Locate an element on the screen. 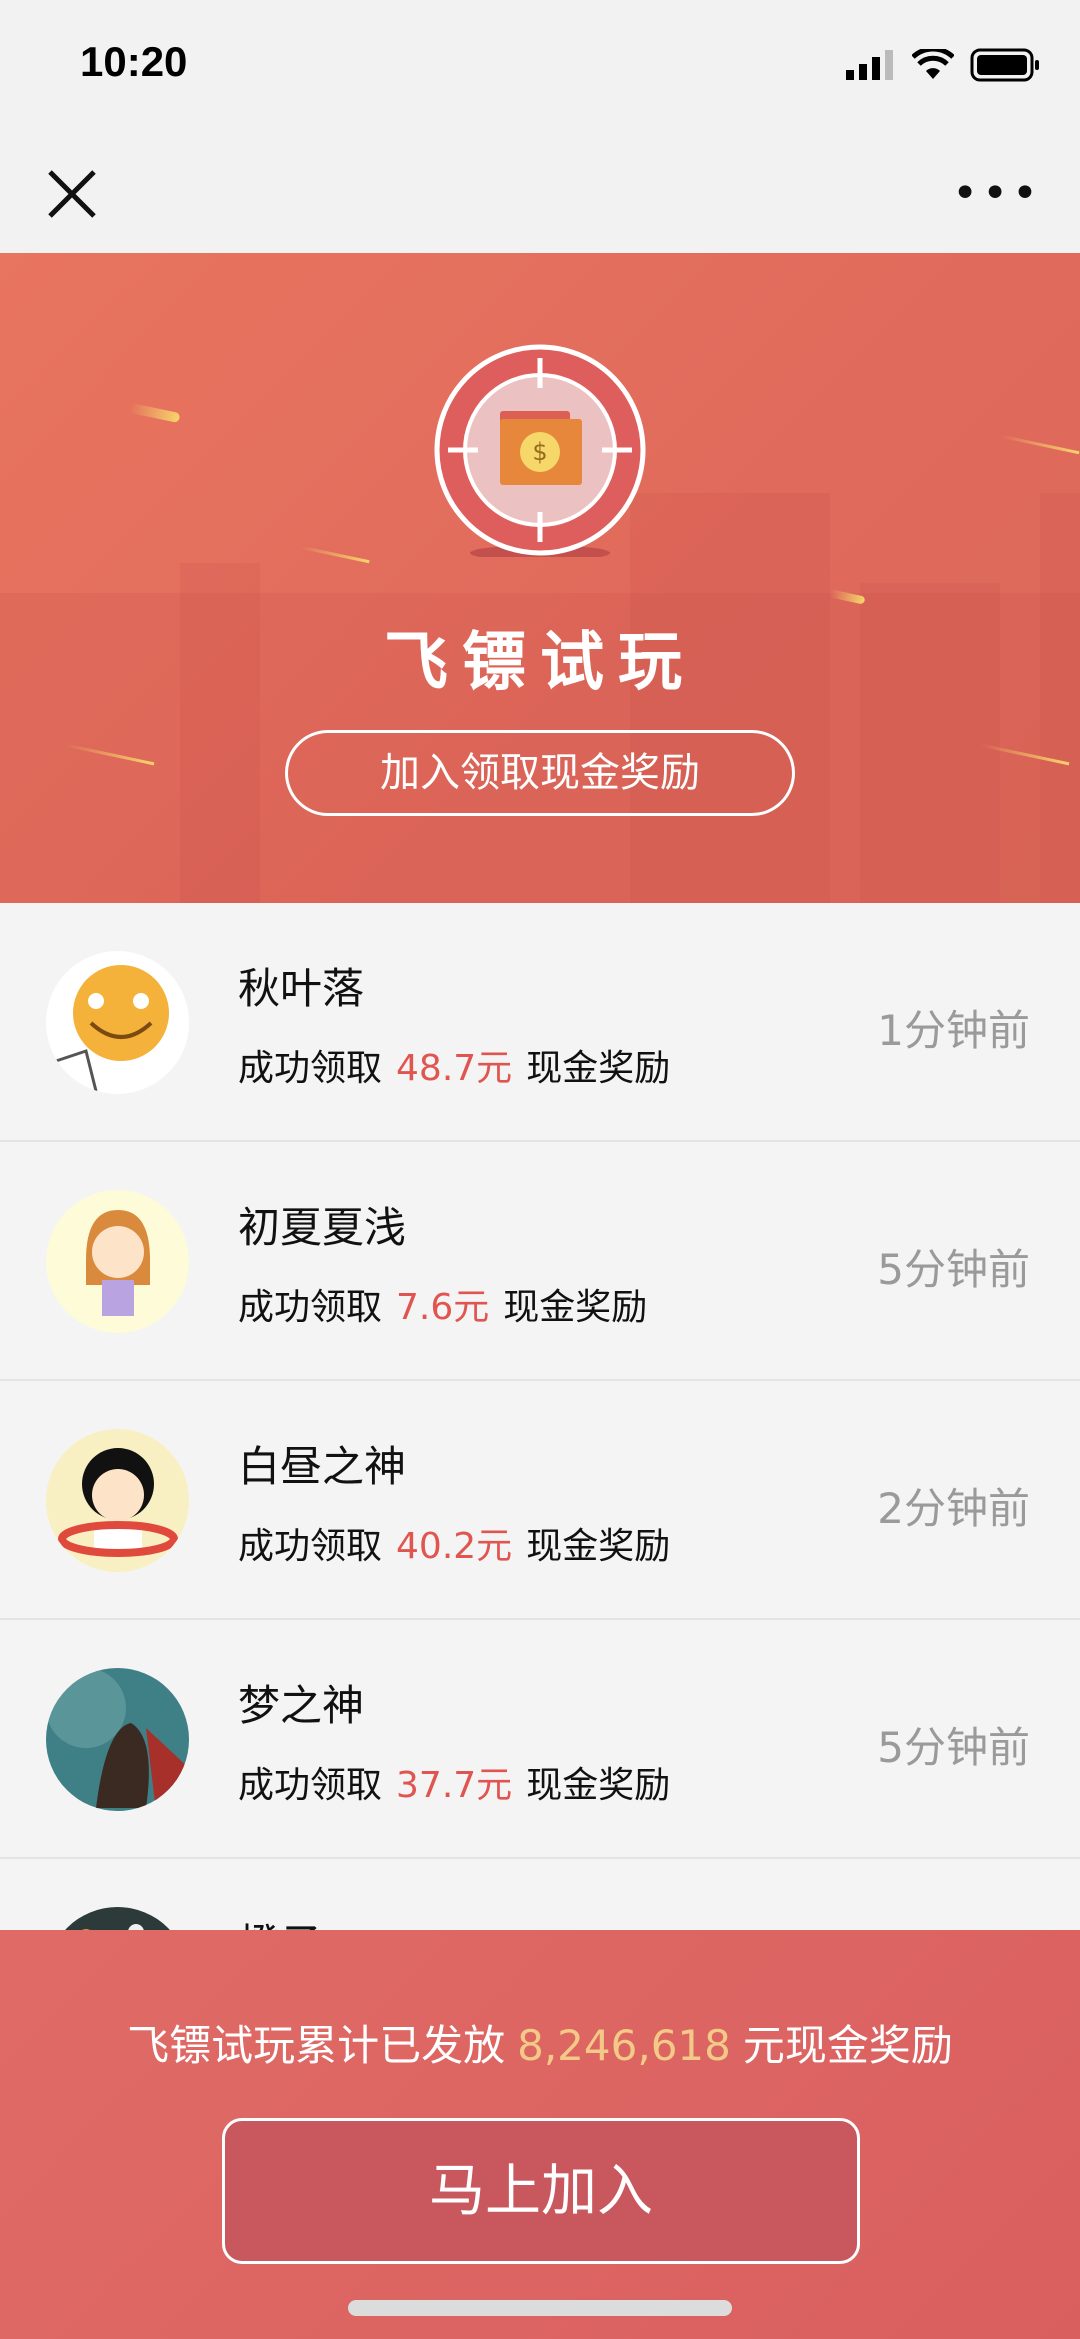 The image size is (1080, 2339). banner-title: 飞镖试玩 is located at coordinates (540, 663).